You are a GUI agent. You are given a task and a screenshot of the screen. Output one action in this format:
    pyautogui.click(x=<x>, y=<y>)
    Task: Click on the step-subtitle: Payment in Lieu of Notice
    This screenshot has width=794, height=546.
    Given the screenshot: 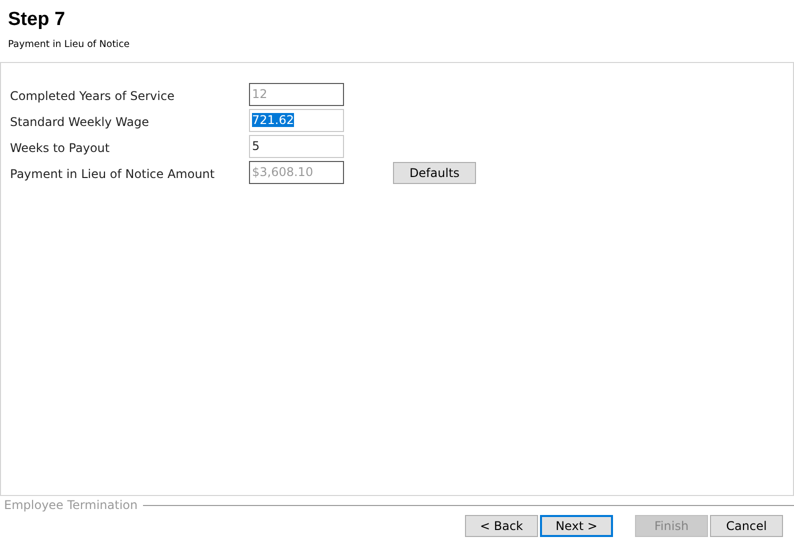 What is the action you would take?
    pyautogui.click(x=69, y=44)
    